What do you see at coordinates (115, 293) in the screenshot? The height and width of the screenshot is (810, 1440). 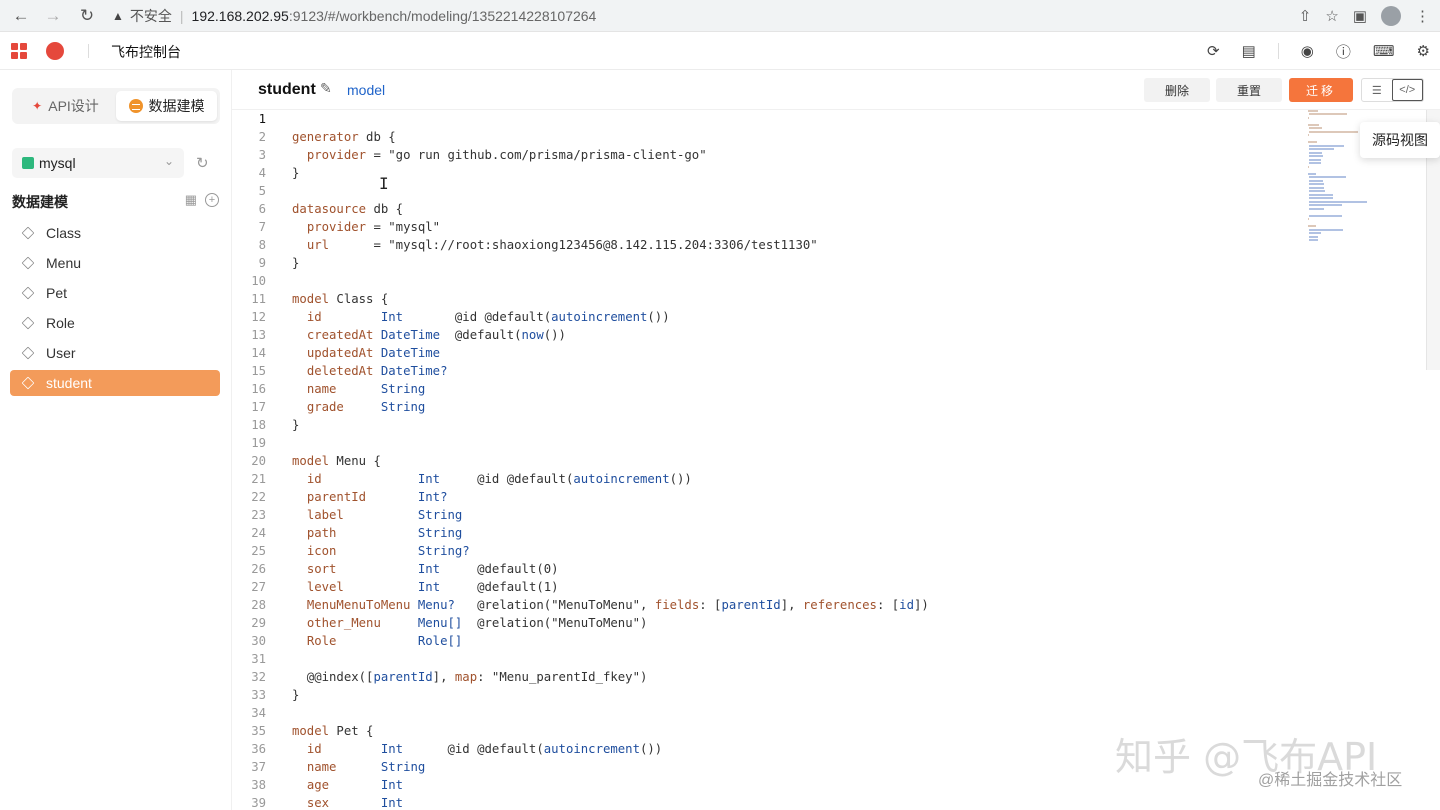 I see `model-item-pet: Pet` at bounding box center [115, 293].